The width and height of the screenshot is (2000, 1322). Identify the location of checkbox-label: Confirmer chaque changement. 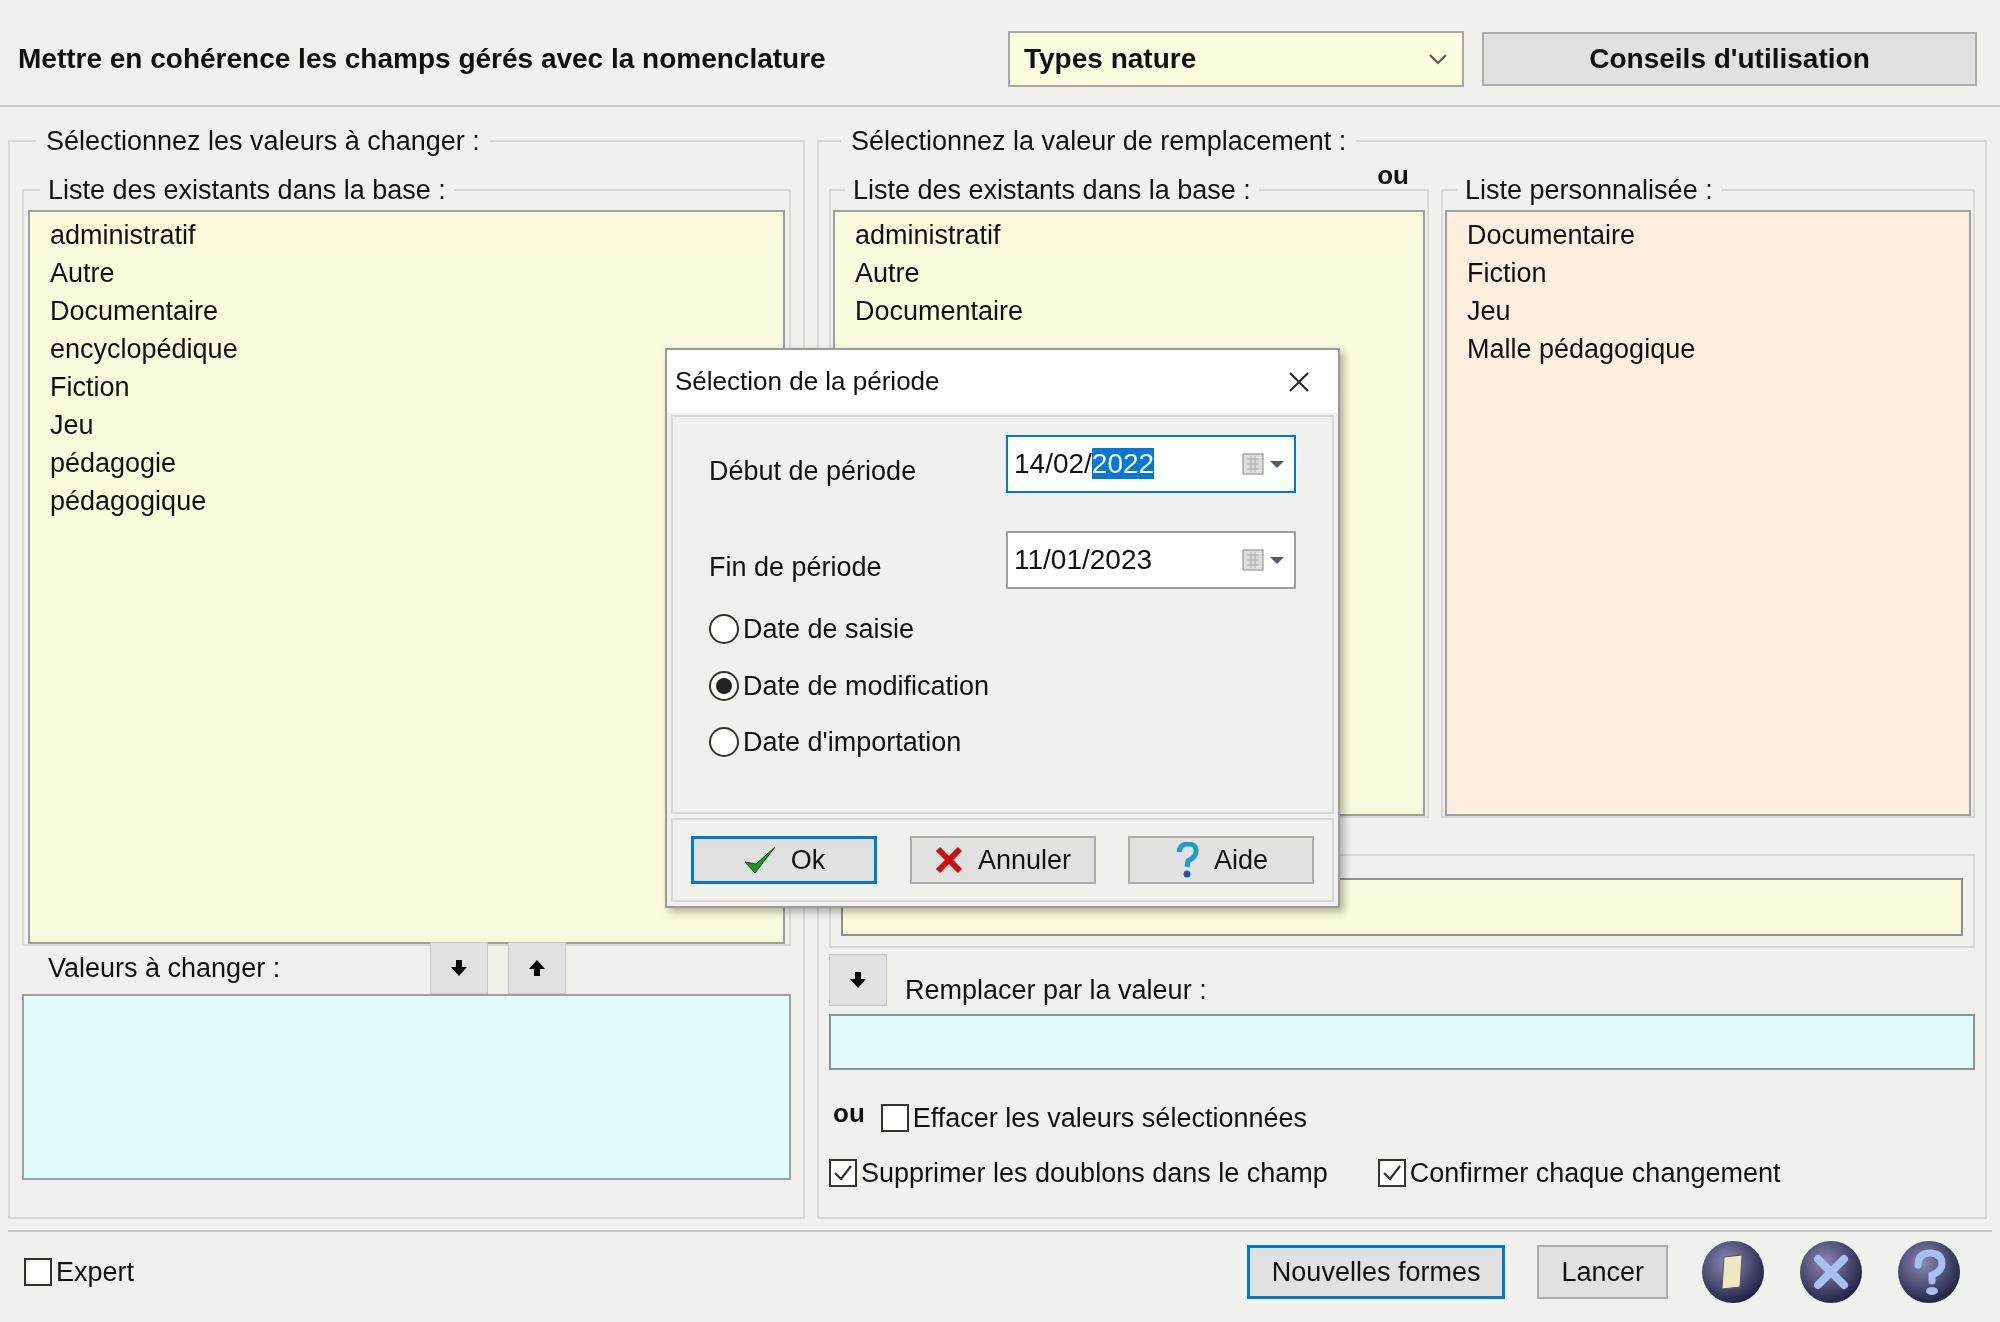
(1595, 1173).